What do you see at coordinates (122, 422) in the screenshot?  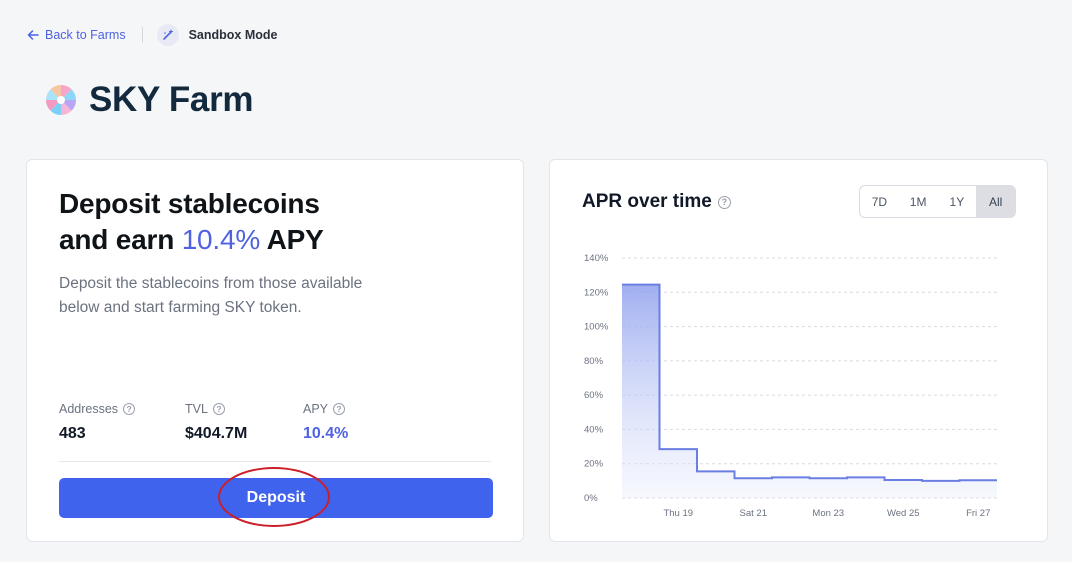 I see `stat-addresses: Addresses? 483` at bounding box center [122, 422].